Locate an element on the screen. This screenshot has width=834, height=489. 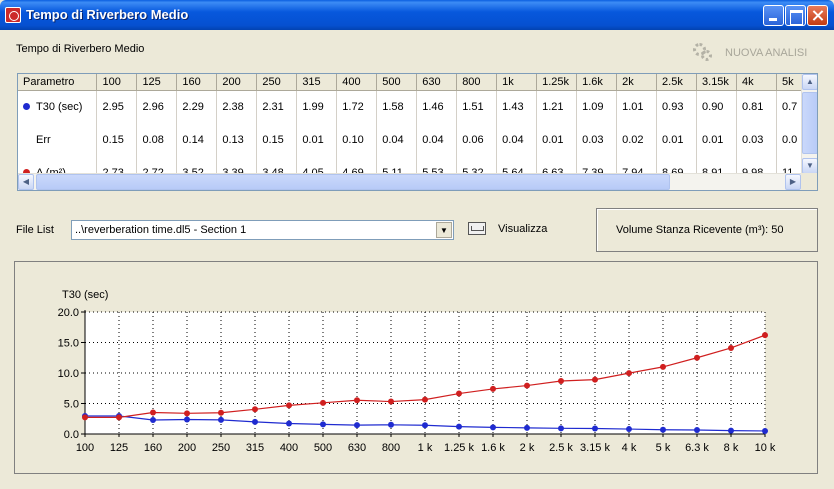
vertical-scroll-thumb is located at coordinates (809, 123).